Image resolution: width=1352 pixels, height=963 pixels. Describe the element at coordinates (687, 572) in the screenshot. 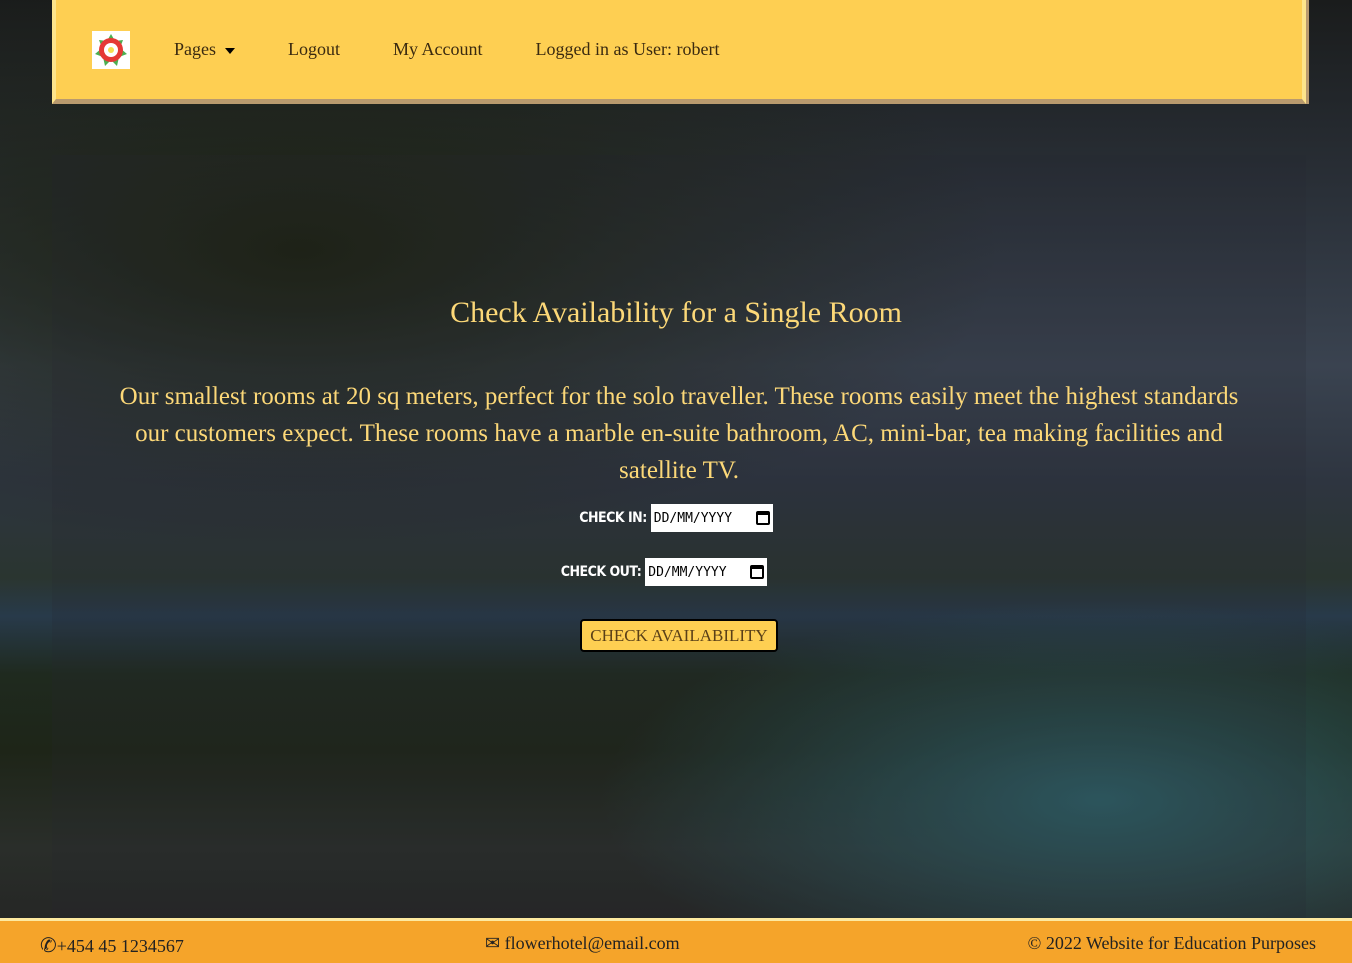

I see `check-out-placeholder: DD/MM/YYYY` at that location.